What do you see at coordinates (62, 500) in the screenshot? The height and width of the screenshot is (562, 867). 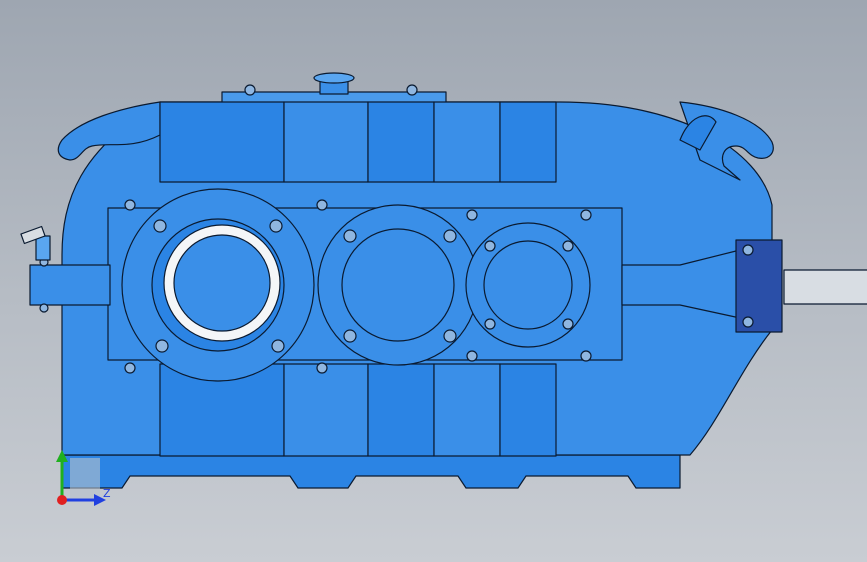 I see `x-axis-origin` at bounding box center [62, 500].